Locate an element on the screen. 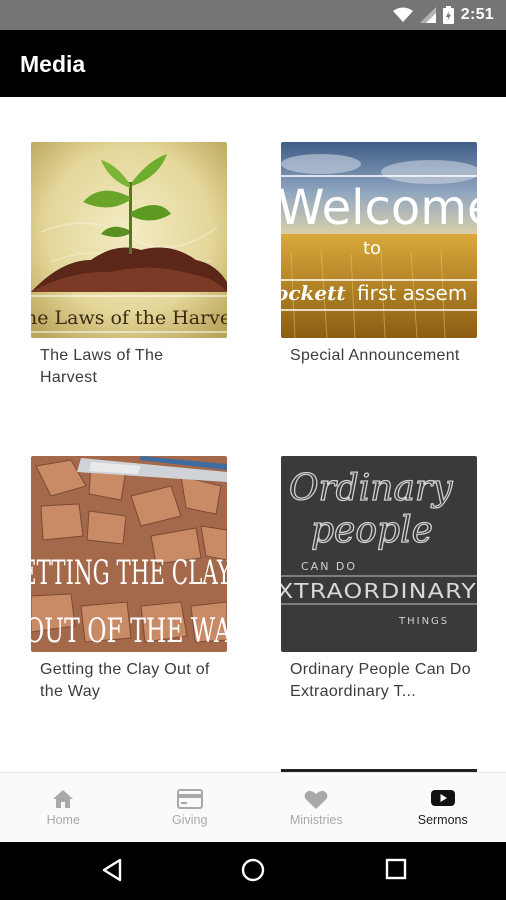 This screenshot has height=900, width=506. media-thumbnail: ETTING THE CLAY OUT OF THE WA is located at coordinates (129, 554).